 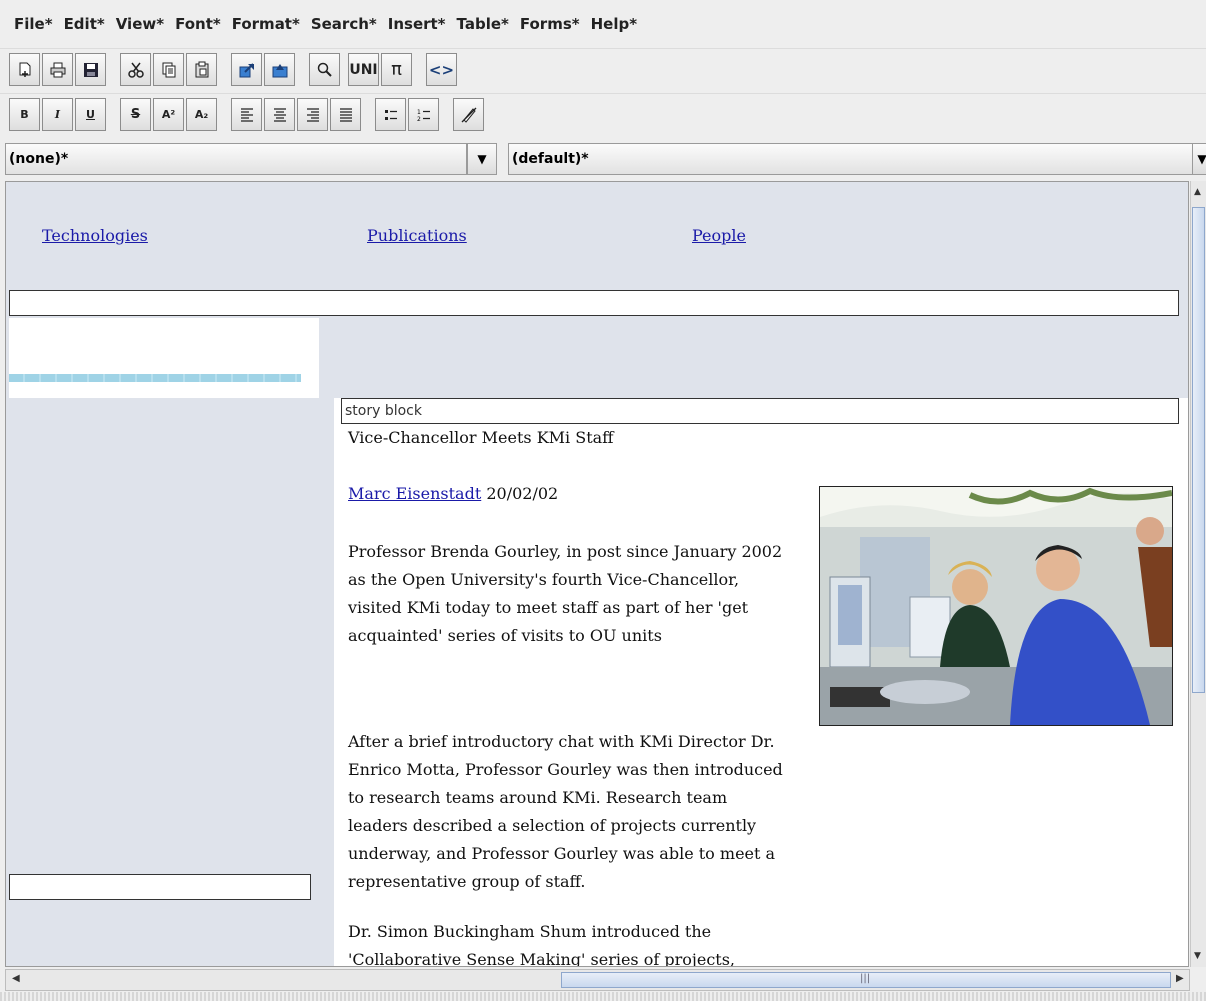 I want to click on superscript-icon: A², so click(x=168, y=114).